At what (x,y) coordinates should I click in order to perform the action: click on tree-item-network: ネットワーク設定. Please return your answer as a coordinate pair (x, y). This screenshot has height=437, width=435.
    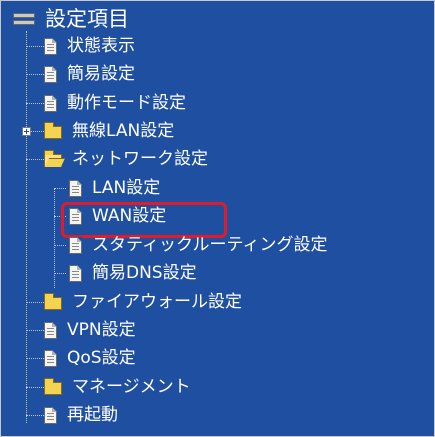
    Looking at the image, I should click on (126, 159).